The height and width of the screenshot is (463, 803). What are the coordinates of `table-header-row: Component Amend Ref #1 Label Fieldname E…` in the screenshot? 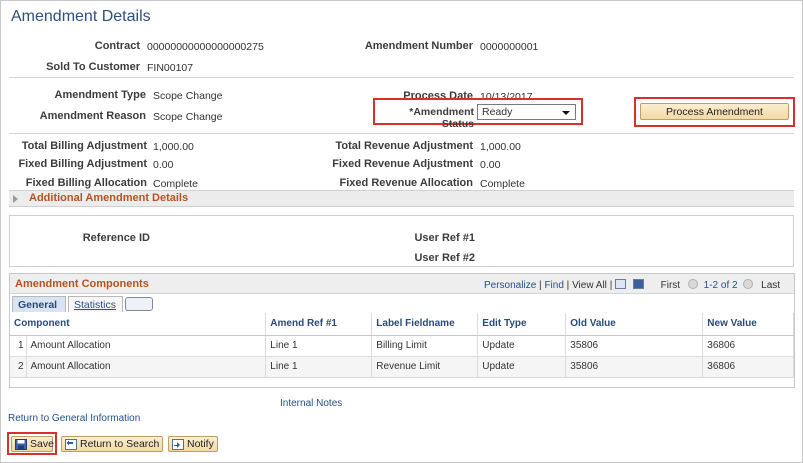 It's located at (402, 324).